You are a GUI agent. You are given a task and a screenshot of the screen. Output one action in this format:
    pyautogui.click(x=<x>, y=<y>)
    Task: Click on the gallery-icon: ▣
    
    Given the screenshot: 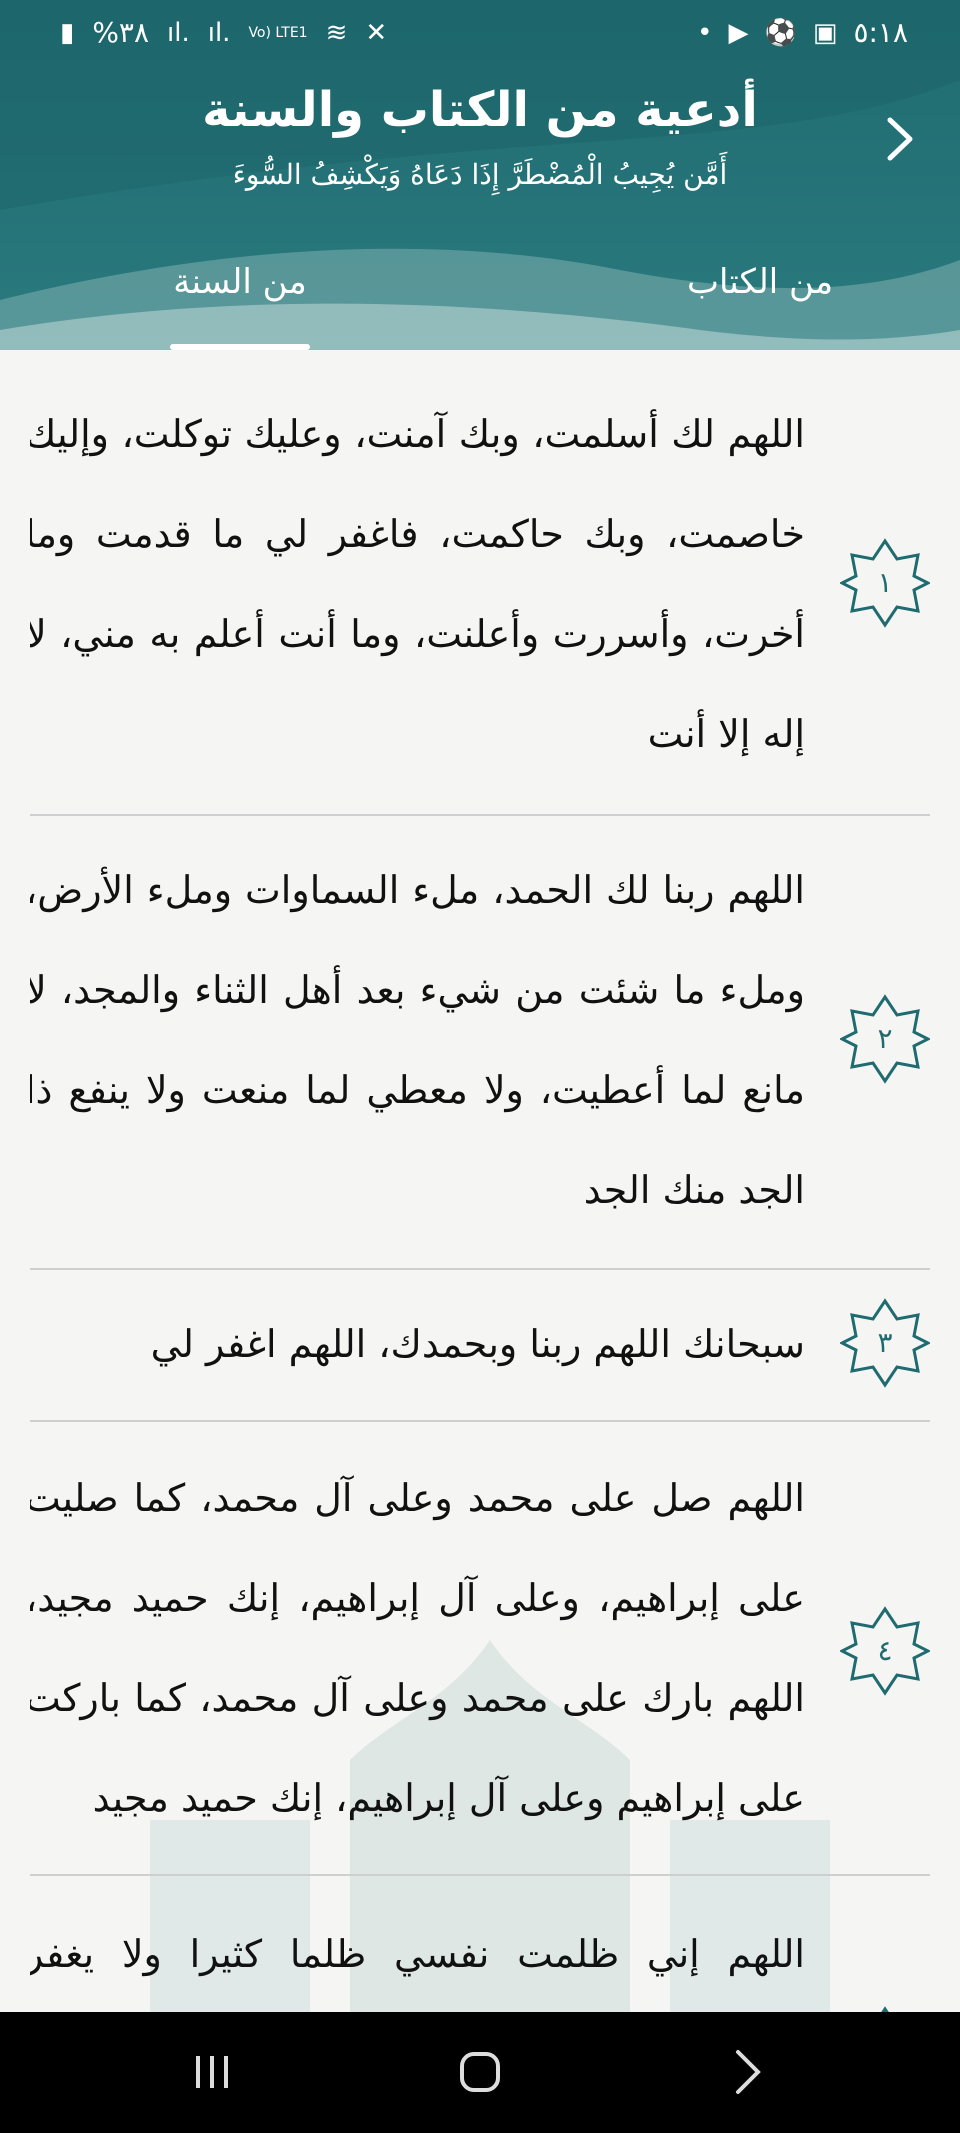 What is the action you would take?
    pyautogui.click(x=825, y=32)
    